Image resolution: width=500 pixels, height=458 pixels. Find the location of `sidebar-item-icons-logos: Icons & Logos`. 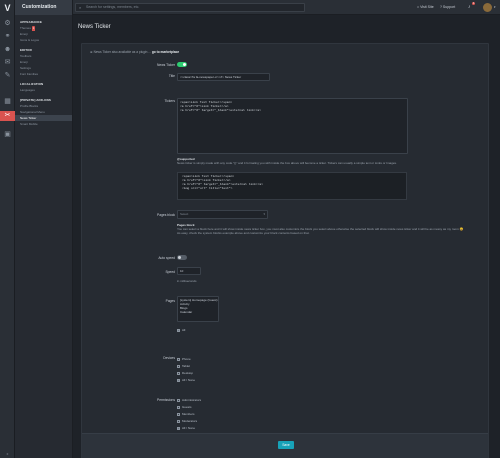

sidebar-item-icons-logos: Icons & Logos is located at coordinates (43, 40).